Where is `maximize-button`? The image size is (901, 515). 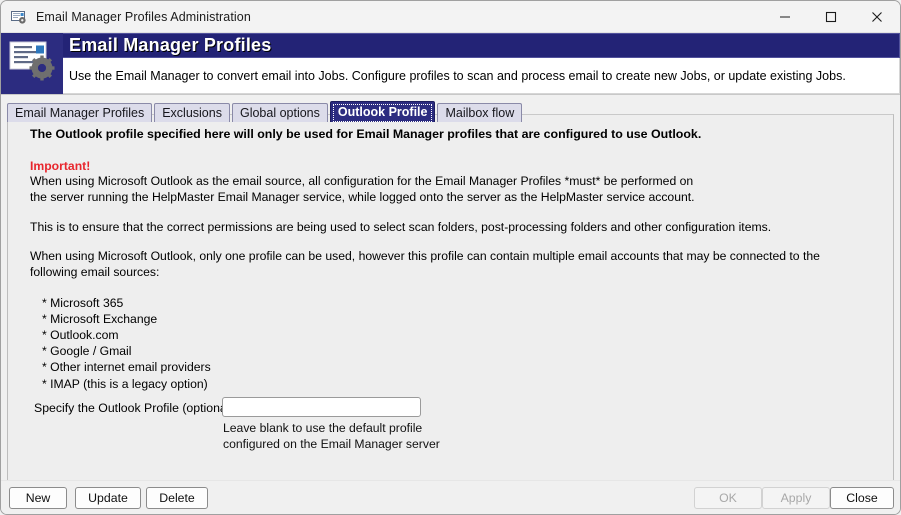
maximize-button is located at coordinates (831, 16).